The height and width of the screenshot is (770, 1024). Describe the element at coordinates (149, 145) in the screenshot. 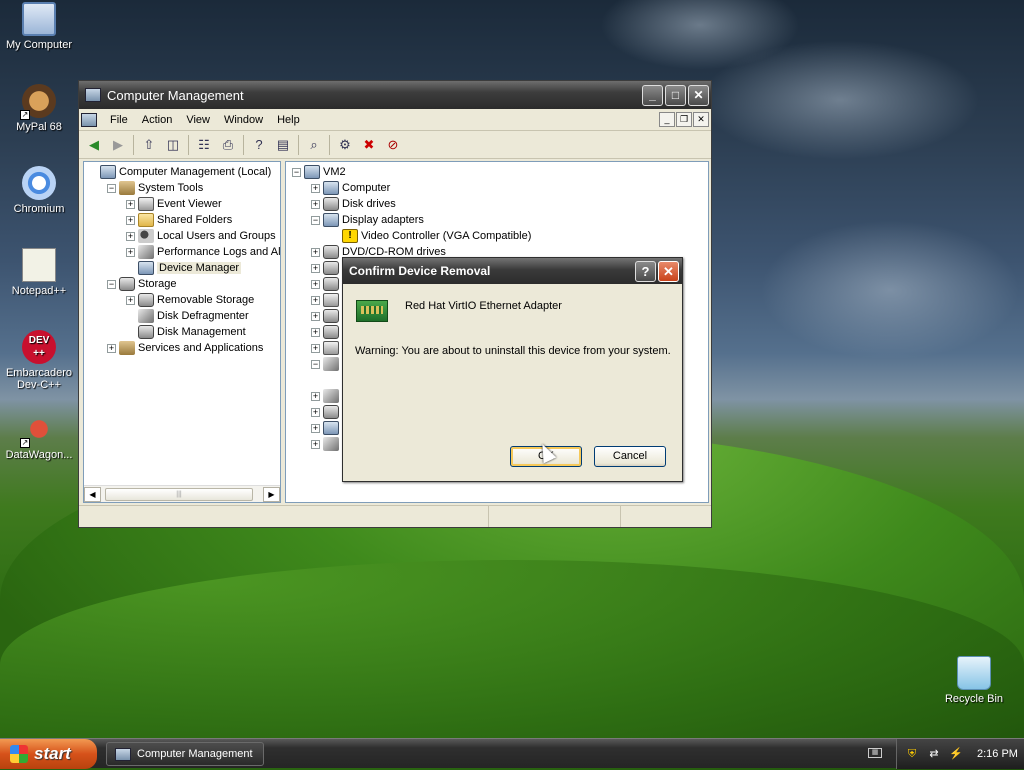

I see `up-folder-icon: ⇧` at that location.